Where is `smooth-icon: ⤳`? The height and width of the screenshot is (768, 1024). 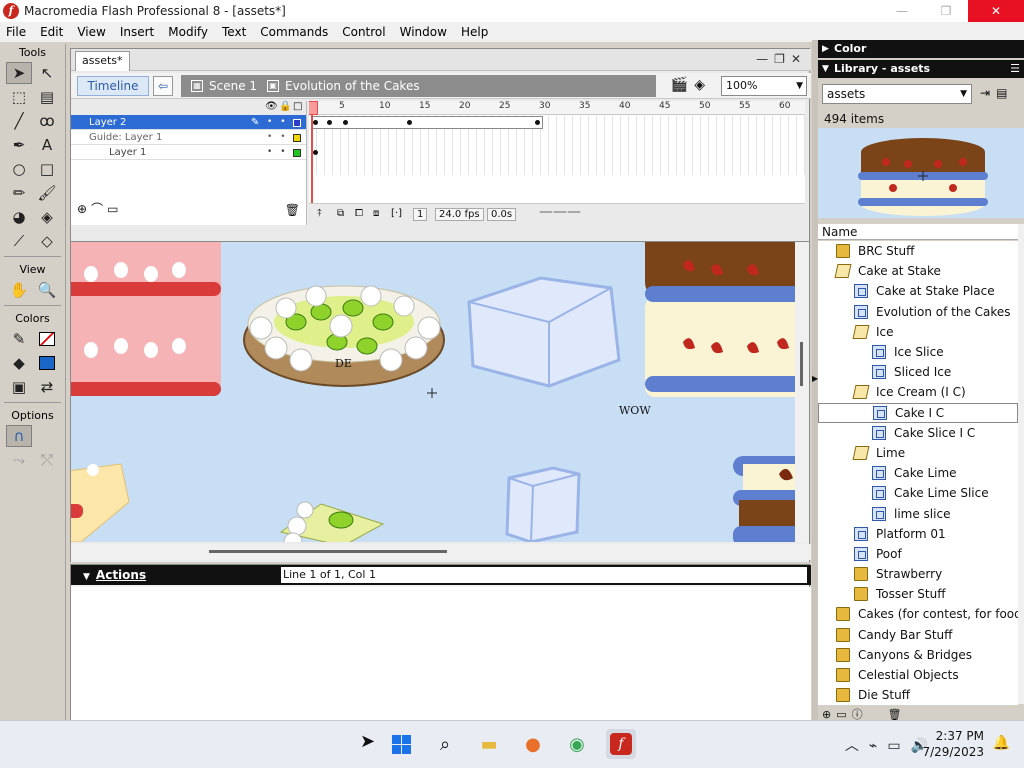
smooth-icon: ⤳ is located at coordinates (19, 460).